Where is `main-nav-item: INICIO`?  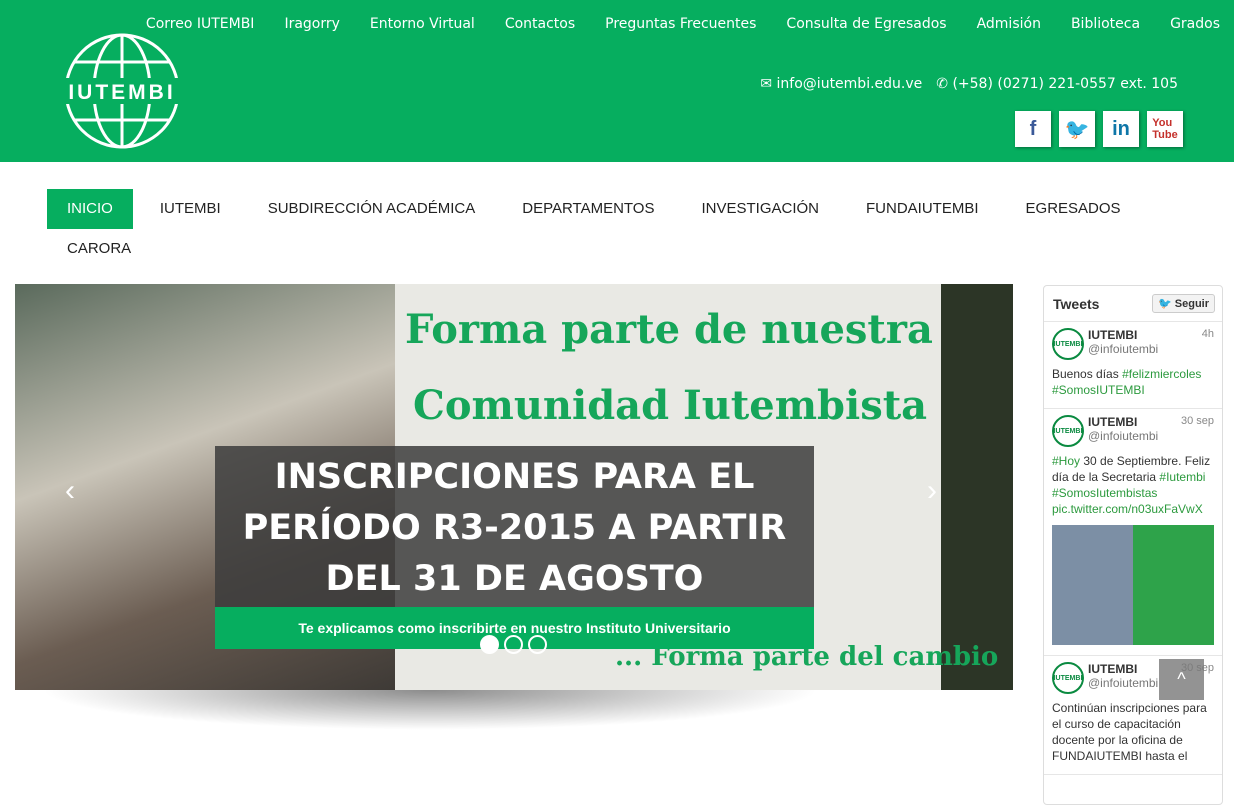 main-nav-item: INICIO is located at coordinates (90, 209).